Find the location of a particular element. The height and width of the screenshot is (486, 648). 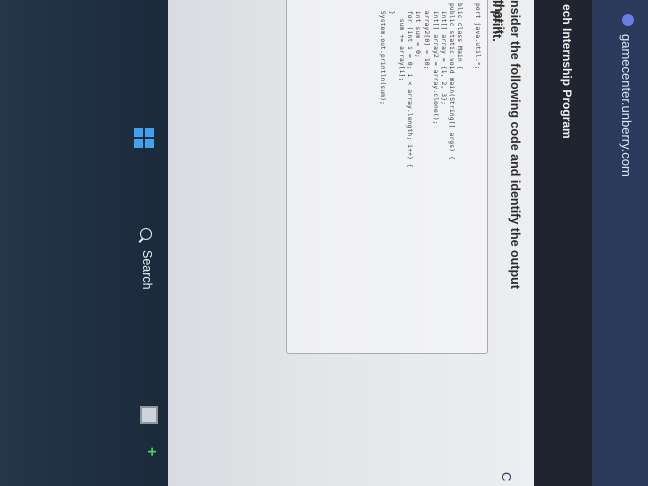

tray-plus-icon: + is located at coordinates (151, 451).